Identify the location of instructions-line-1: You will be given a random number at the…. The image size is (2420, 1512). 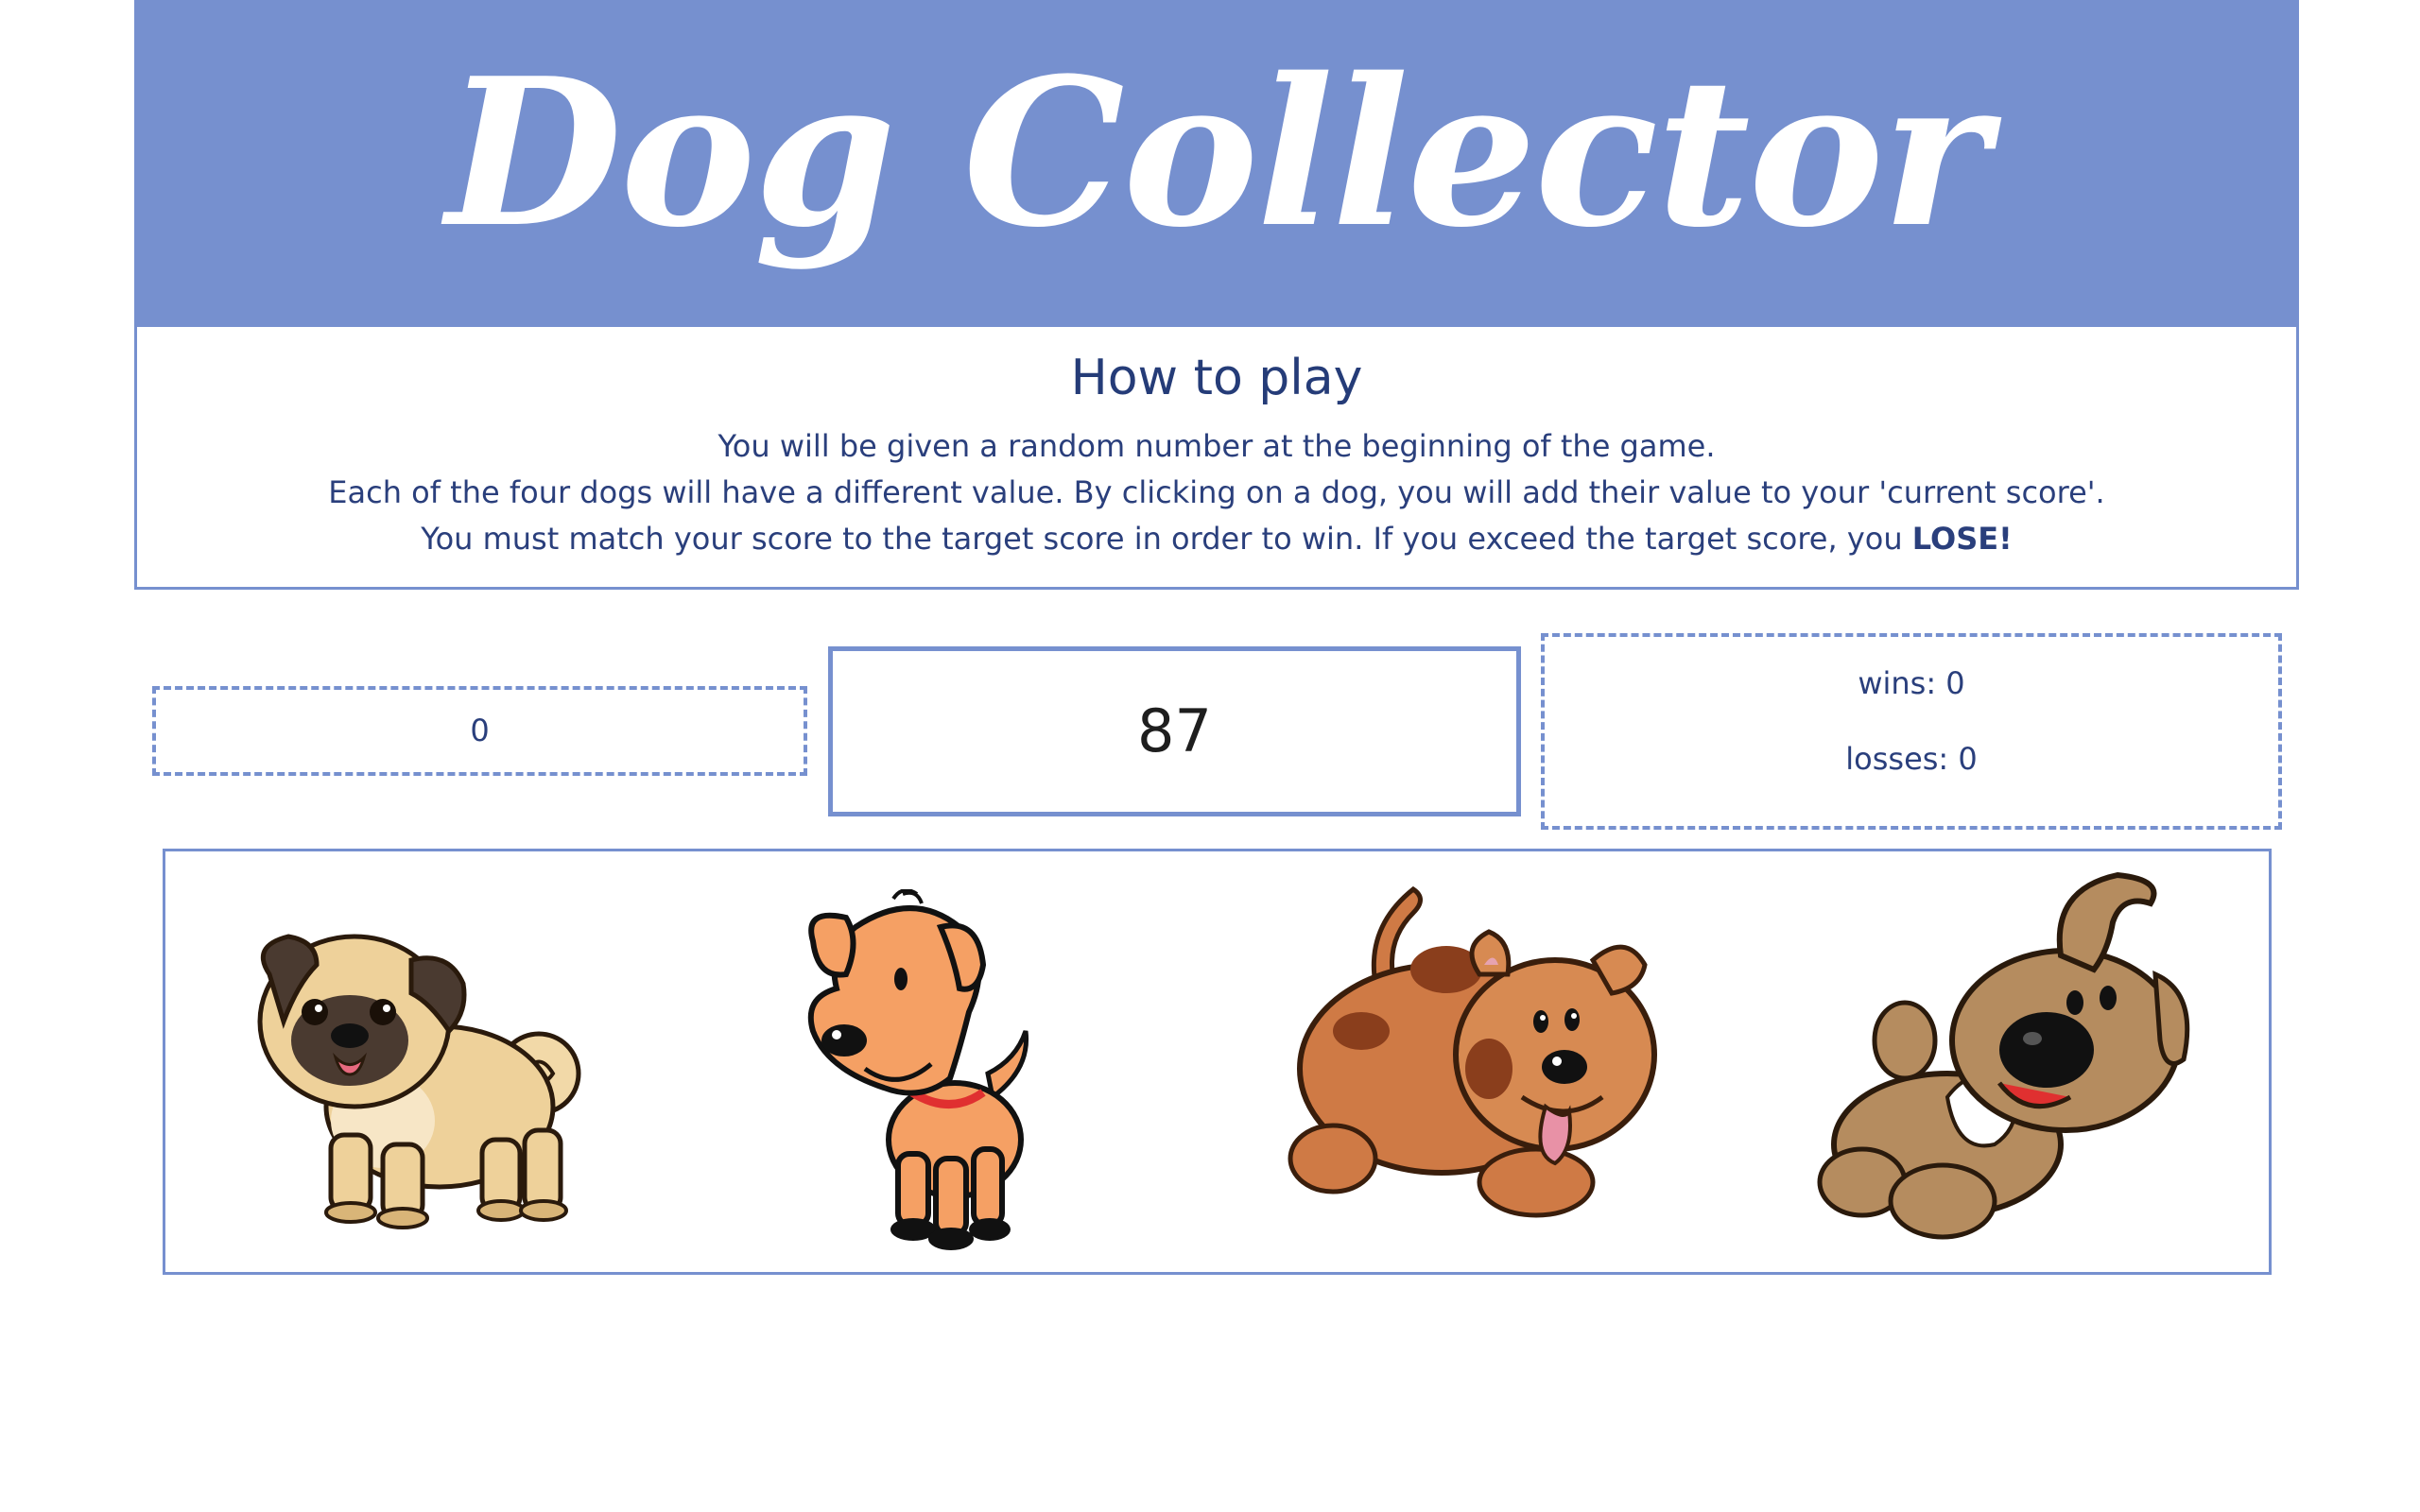
(1217, 446).